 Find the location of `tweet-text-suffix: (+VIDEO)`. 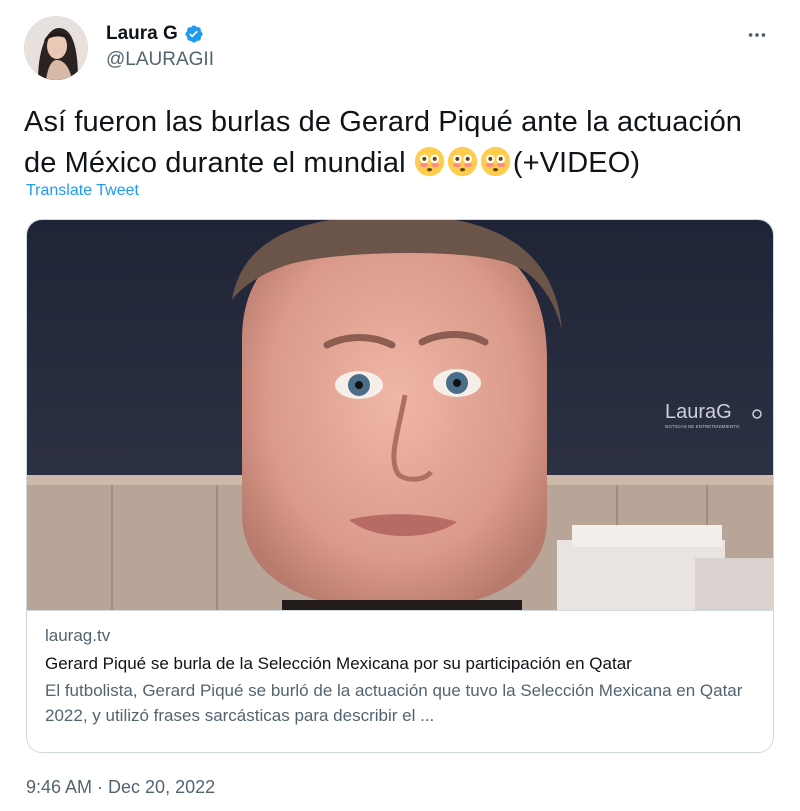

tweet-text-suffix: (+VIDEO) is located at coordinates (576, 163).